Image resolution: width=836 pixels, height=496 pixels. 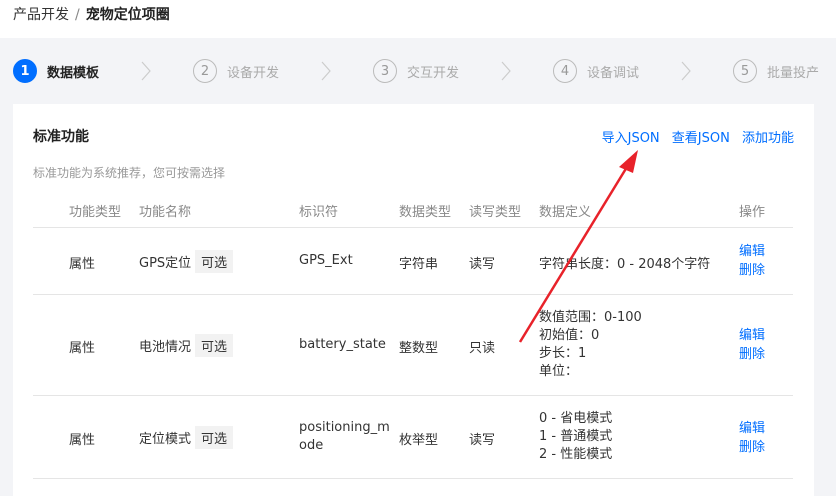 I want to click on header-rw-type: 读写类型, so click(x=495, y=212).